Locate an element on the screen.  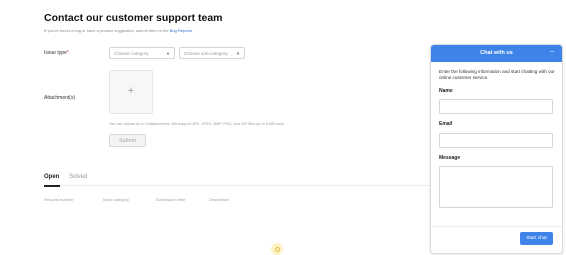
column-header-request-number: Request number is located at coordinates (59, 199).